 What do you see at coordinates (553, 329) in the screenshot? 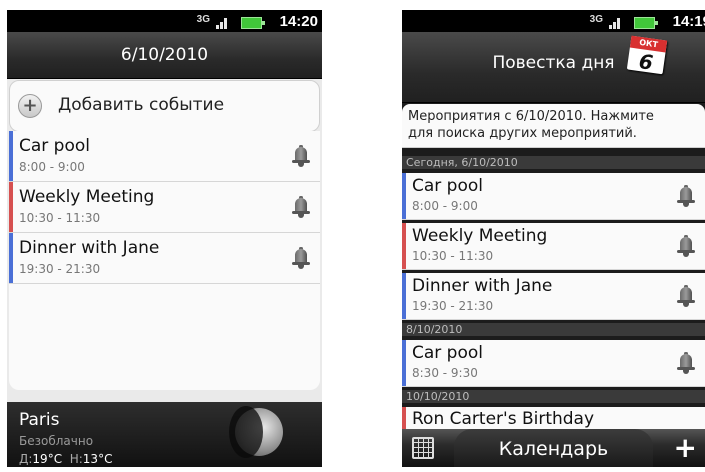
I see `section-header: 8/10/2010` at bounding box center [553, 329].